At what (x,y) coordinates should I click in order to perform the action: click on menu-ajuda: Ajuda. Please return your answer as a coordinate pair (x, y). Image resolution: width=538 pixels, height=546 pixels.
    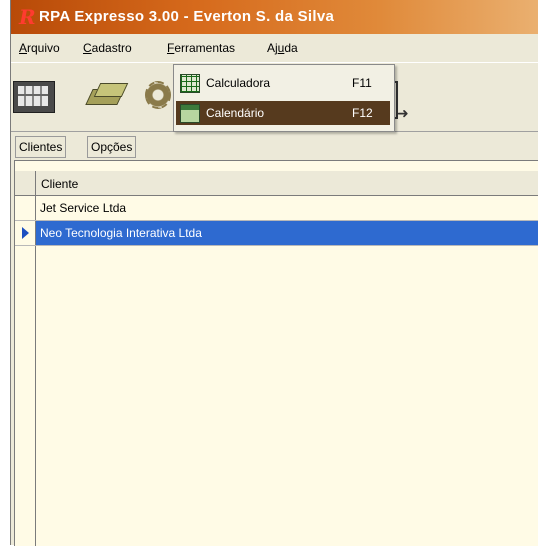
    Looking at the image, I should click on (282, 48).